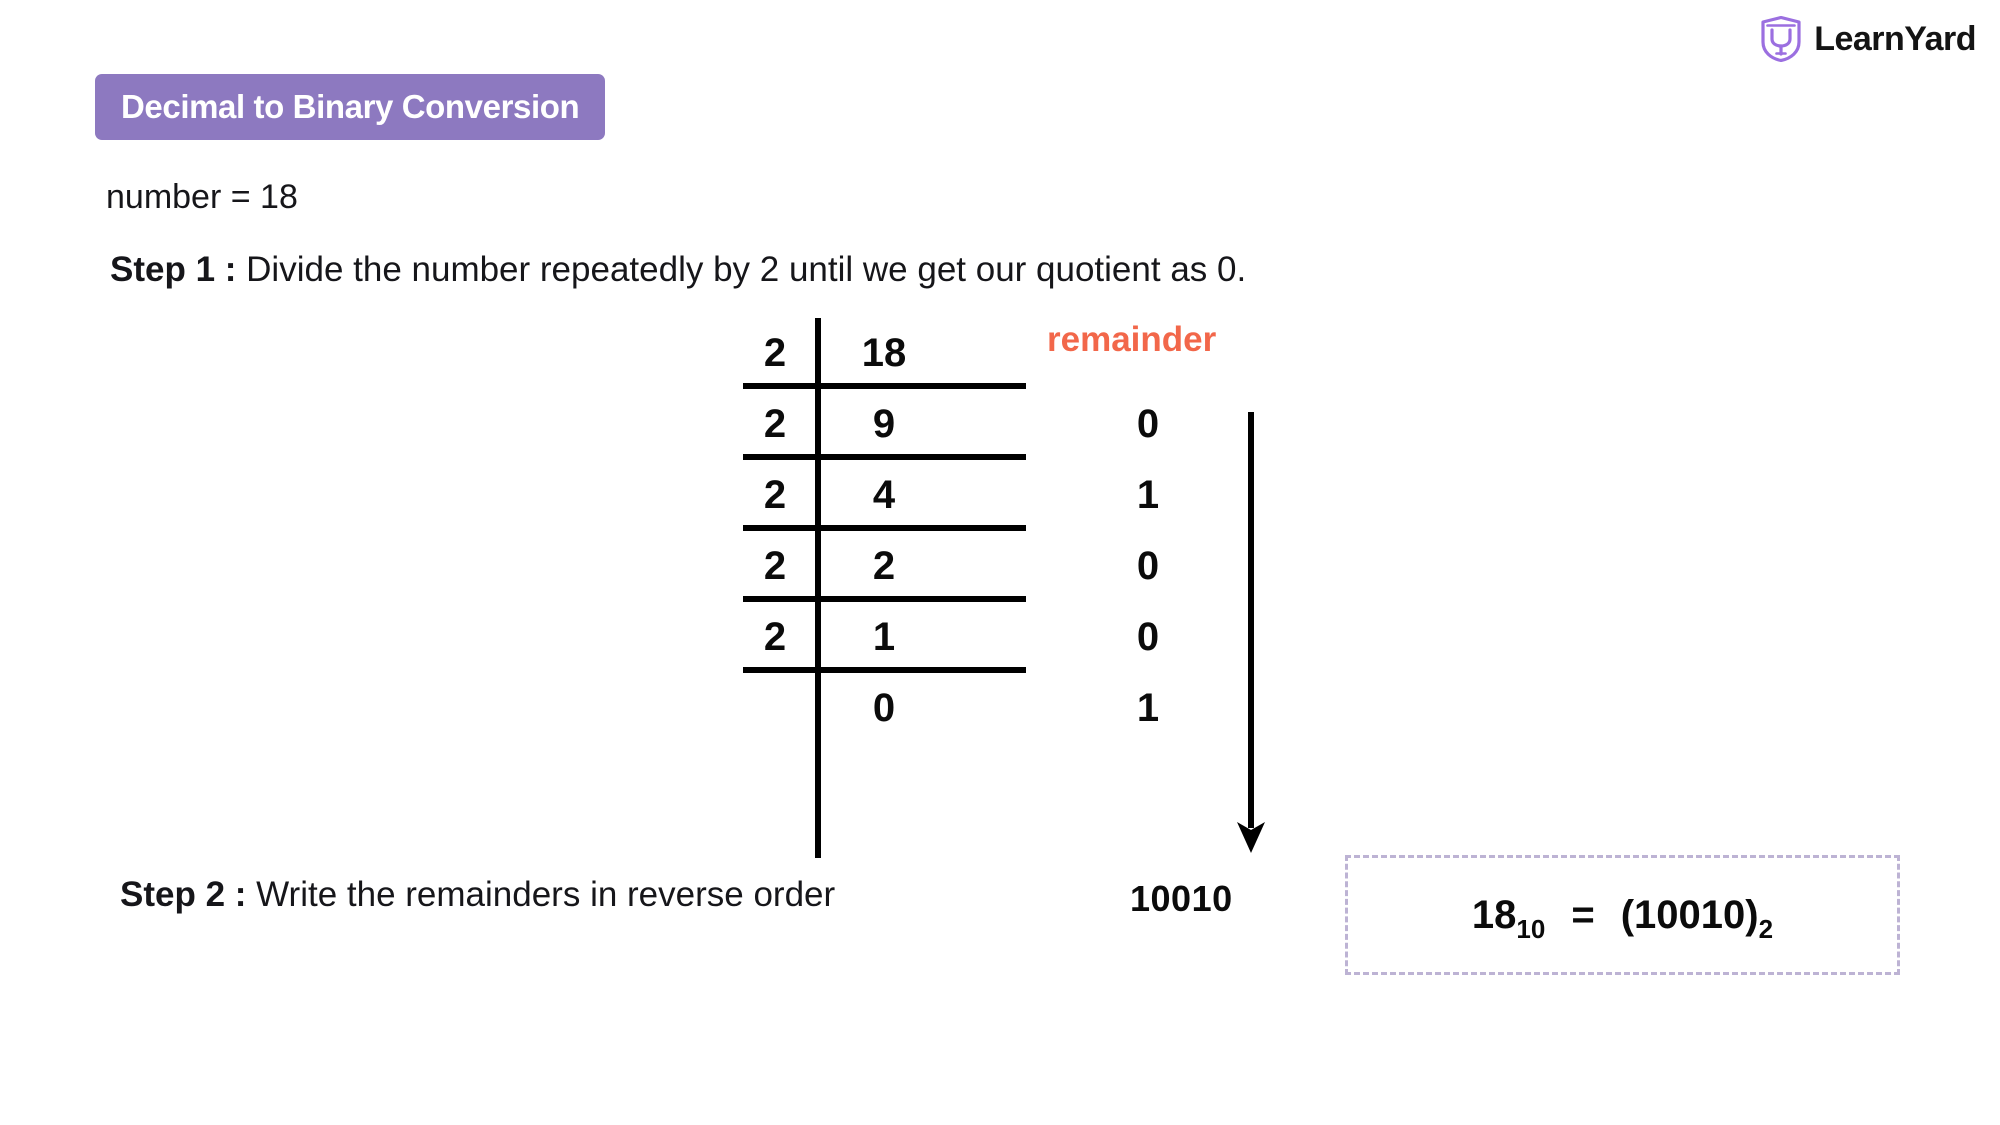 The image size is (2000, 1125). I want to click on binary-base: 2, so click(1766, 928).